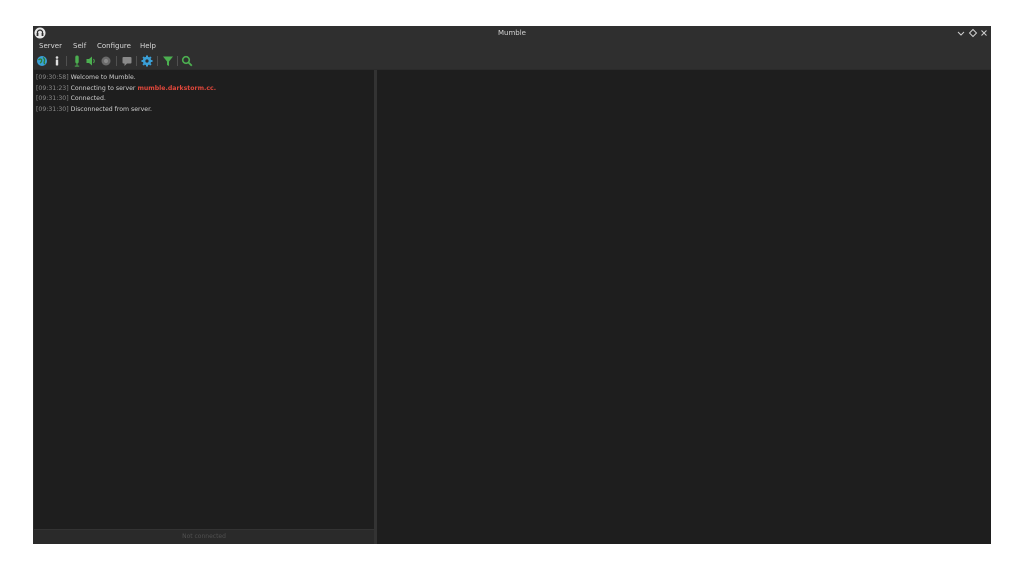  What do you see at coordinates (52, 77) in the screenshot?
I see `log-timestamp: [09:30:58]` at bounding box center [52, 77].